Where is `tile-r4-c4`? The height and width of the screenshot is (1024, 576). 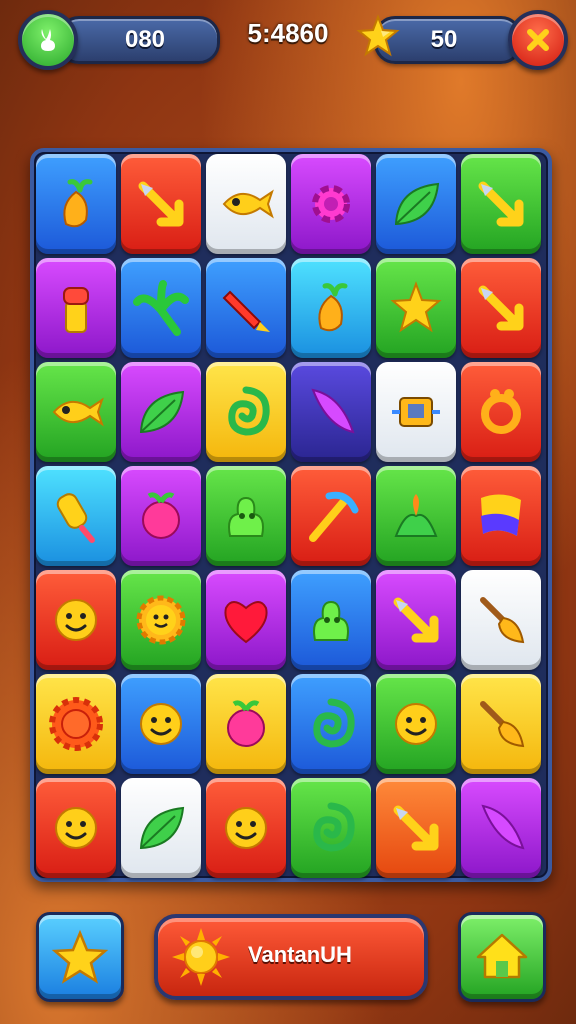
tile-r4-c4 is located at coordinates (331, 516).